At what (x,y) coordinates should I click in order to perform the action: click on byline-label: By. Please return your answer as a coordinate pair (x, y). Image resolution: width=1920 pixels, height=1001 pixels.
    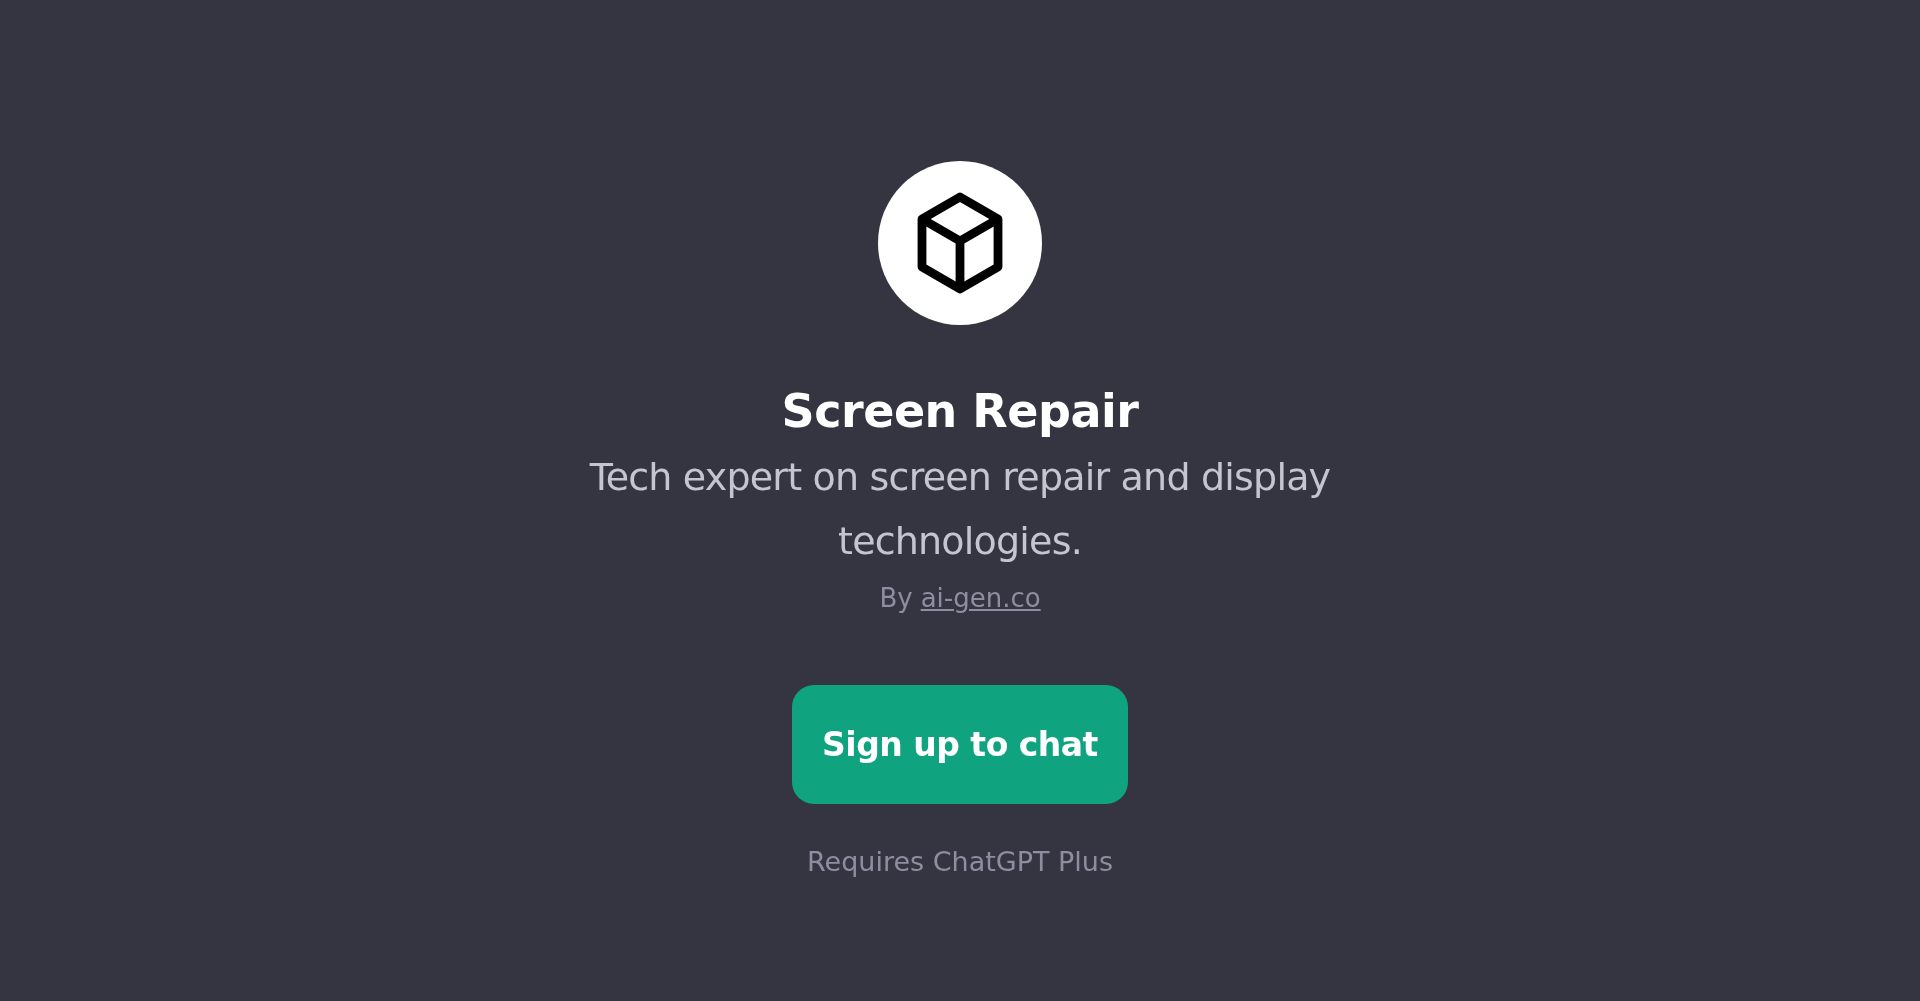
    Looking at the image, I should click on (896, 598).